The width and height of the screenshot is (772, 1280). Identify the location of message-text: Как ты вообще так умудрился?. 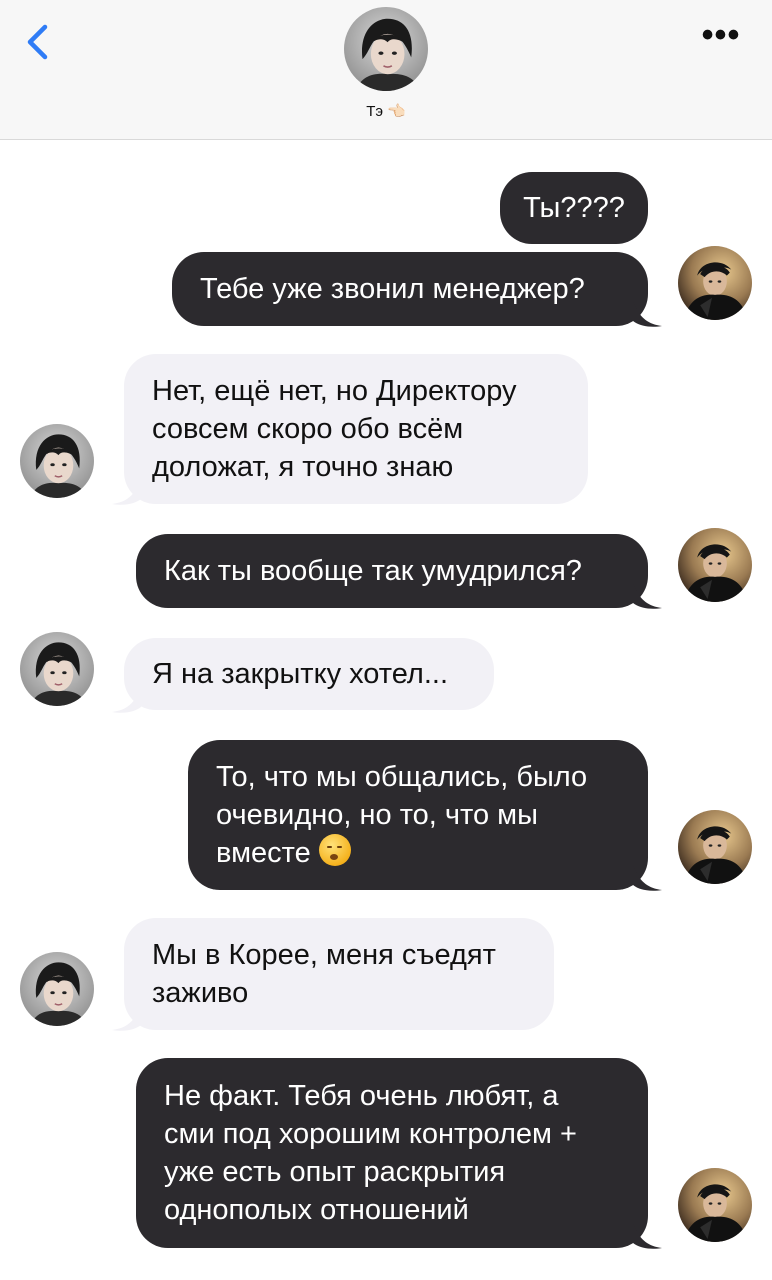
(373, 571).